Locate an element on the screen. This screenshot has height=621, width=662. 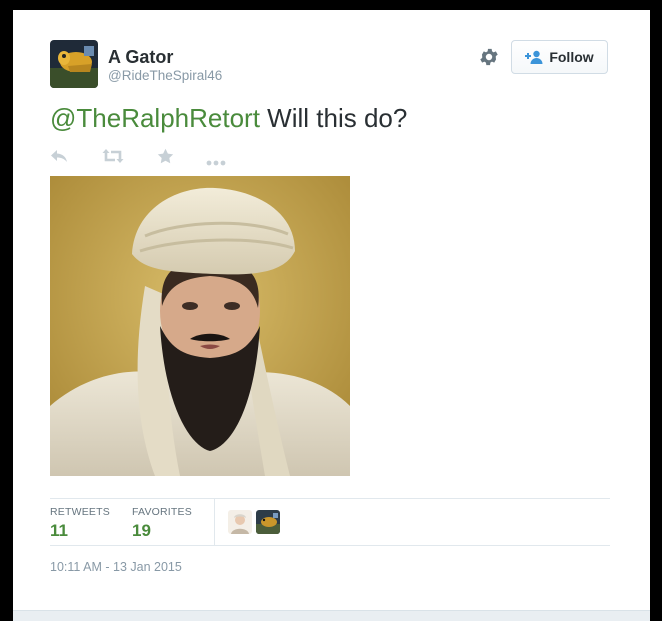
favorites-label: FAVORITES is located at coordinates (162, 512).